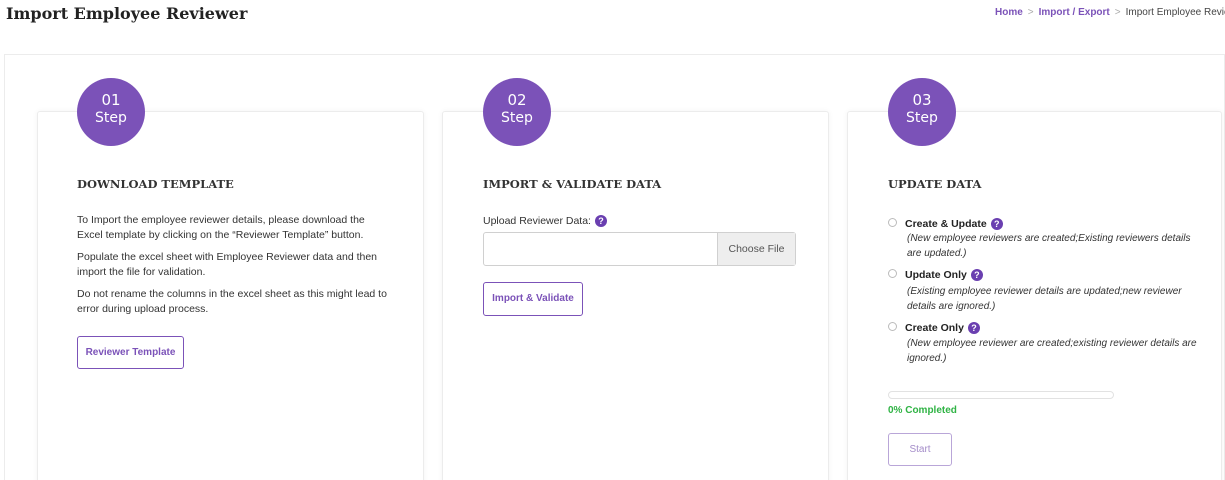 The height and width of the screenshot is (480, 1225). Describe the element at coordinates (892, 273) in the screenshot. I see `update-only-radio` at that location.